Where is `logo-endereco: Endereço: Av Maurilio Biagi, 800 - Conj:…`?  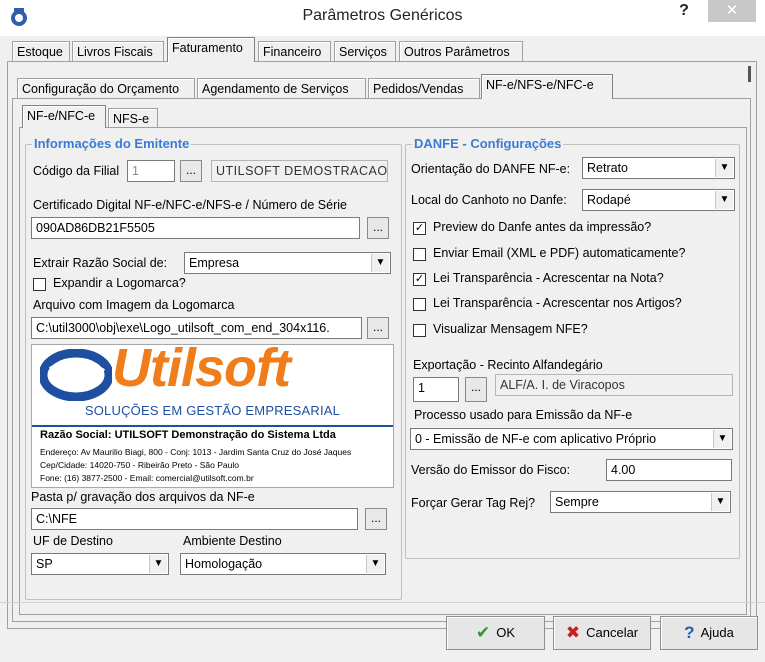 logo-endereco: Endereço: Av Maurilio Biagi, 800 - Conj:… is located at coordinates (196, 452).